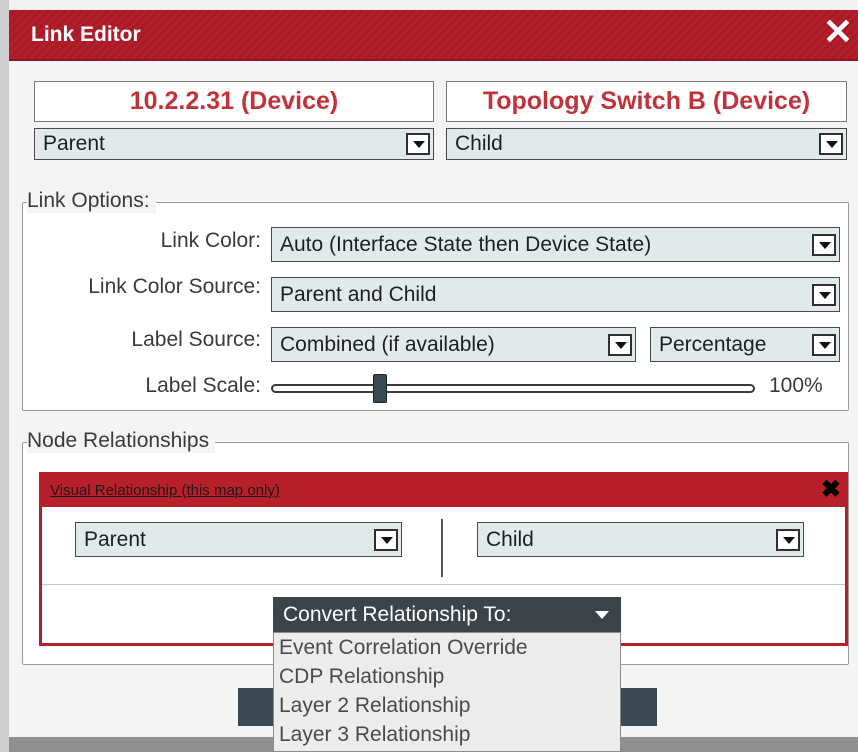 This screenshot has height=752, width=858. Describe the element at coordinates (196, 339) in the screenshot. I see `label-source-label: Label Source:` at that location.